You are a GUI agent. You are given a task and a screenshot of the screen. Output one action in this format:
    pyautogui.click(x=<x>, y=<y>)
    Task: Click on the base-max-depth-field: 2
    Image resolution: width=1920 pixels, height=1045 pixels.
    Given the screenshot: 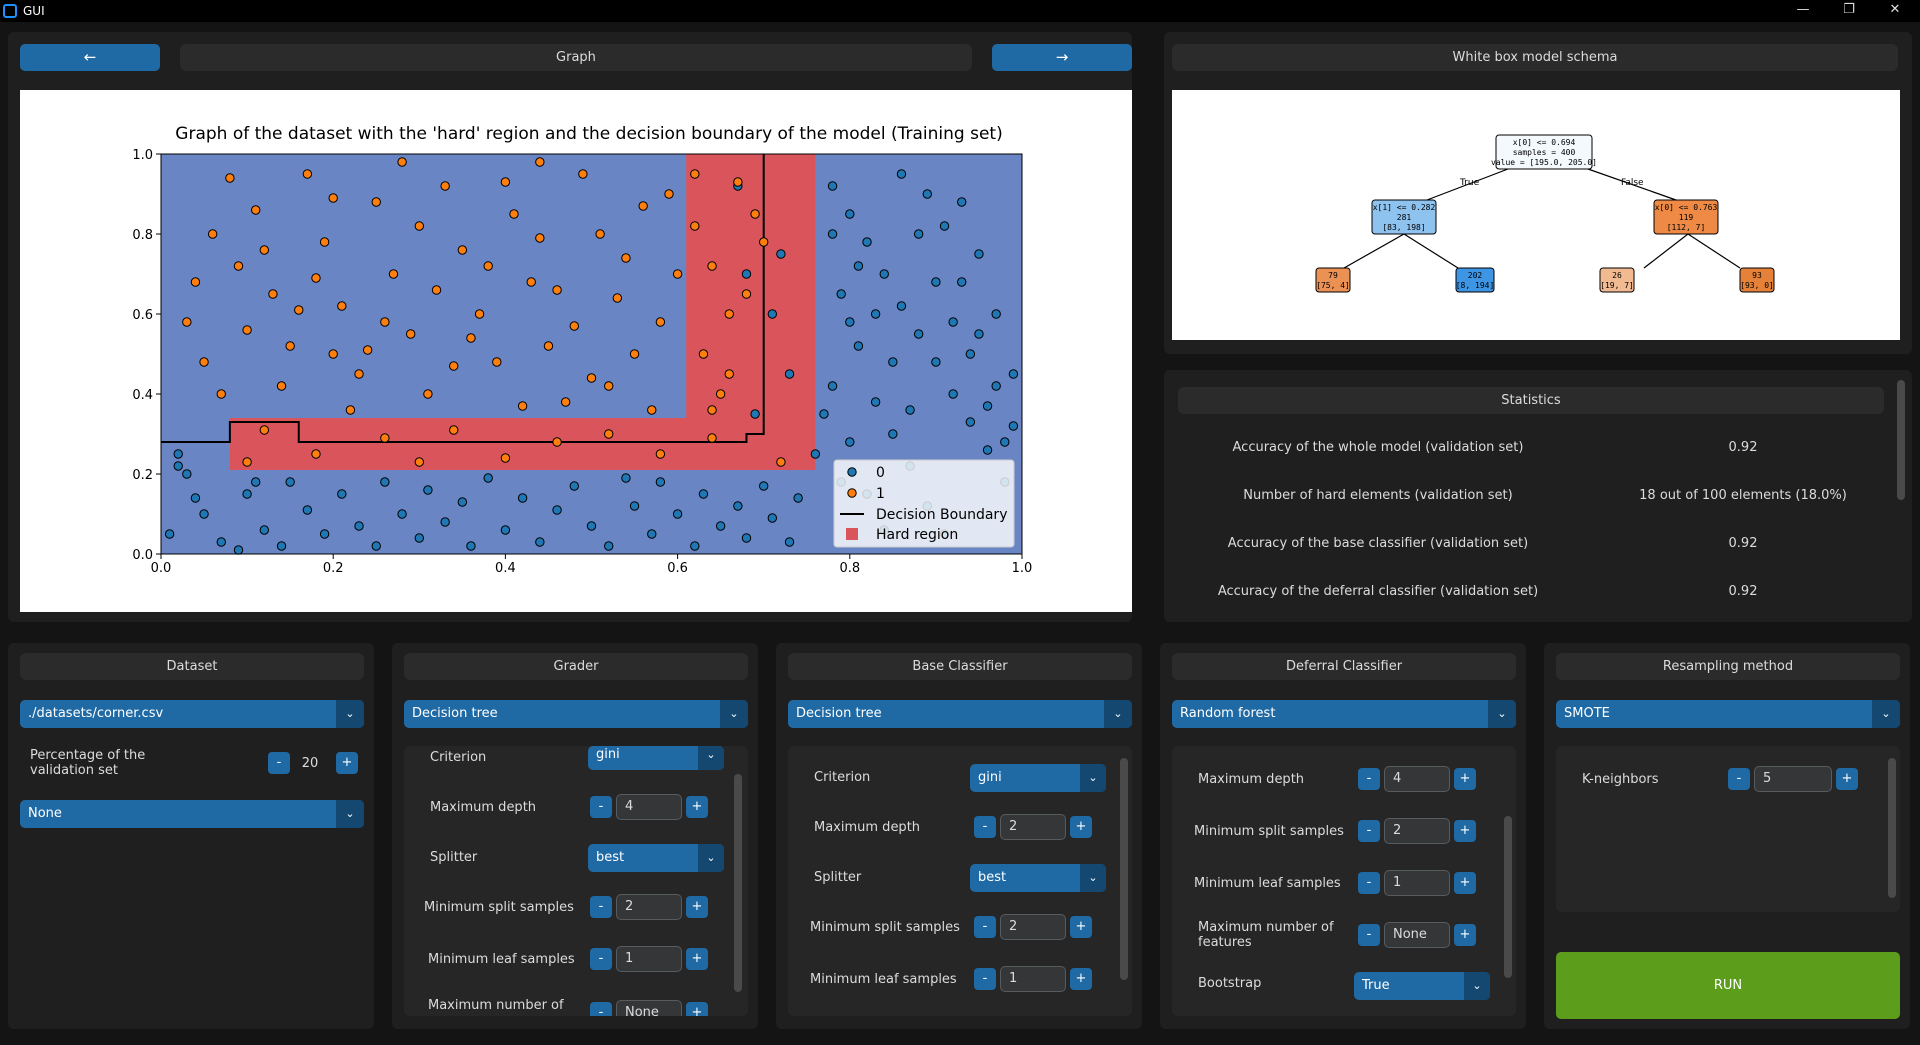 What is the action you would take?
    pyautogui.click(x=1033, y=827)
    